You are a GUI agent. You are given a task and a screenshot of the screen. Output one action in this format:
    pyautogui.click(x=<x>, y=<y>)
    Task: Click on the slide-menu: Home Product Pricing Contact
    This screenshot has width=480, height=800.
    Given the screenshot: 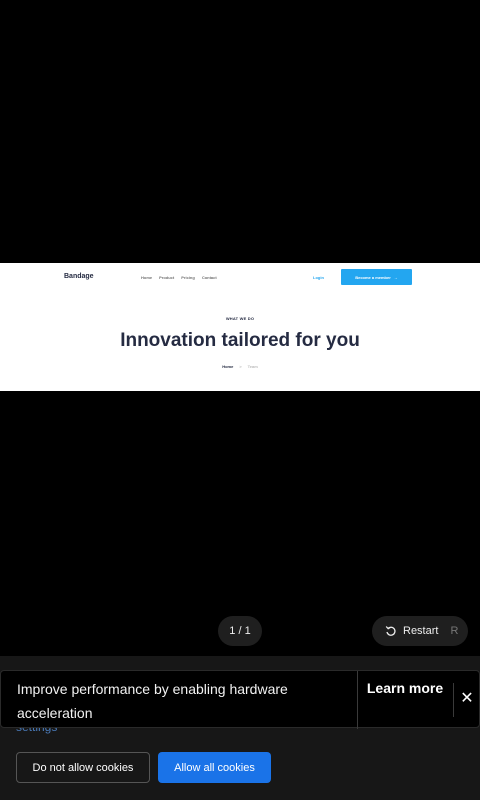 What is the action you would take?
    pyautogui.click(x=179, y=277)
    